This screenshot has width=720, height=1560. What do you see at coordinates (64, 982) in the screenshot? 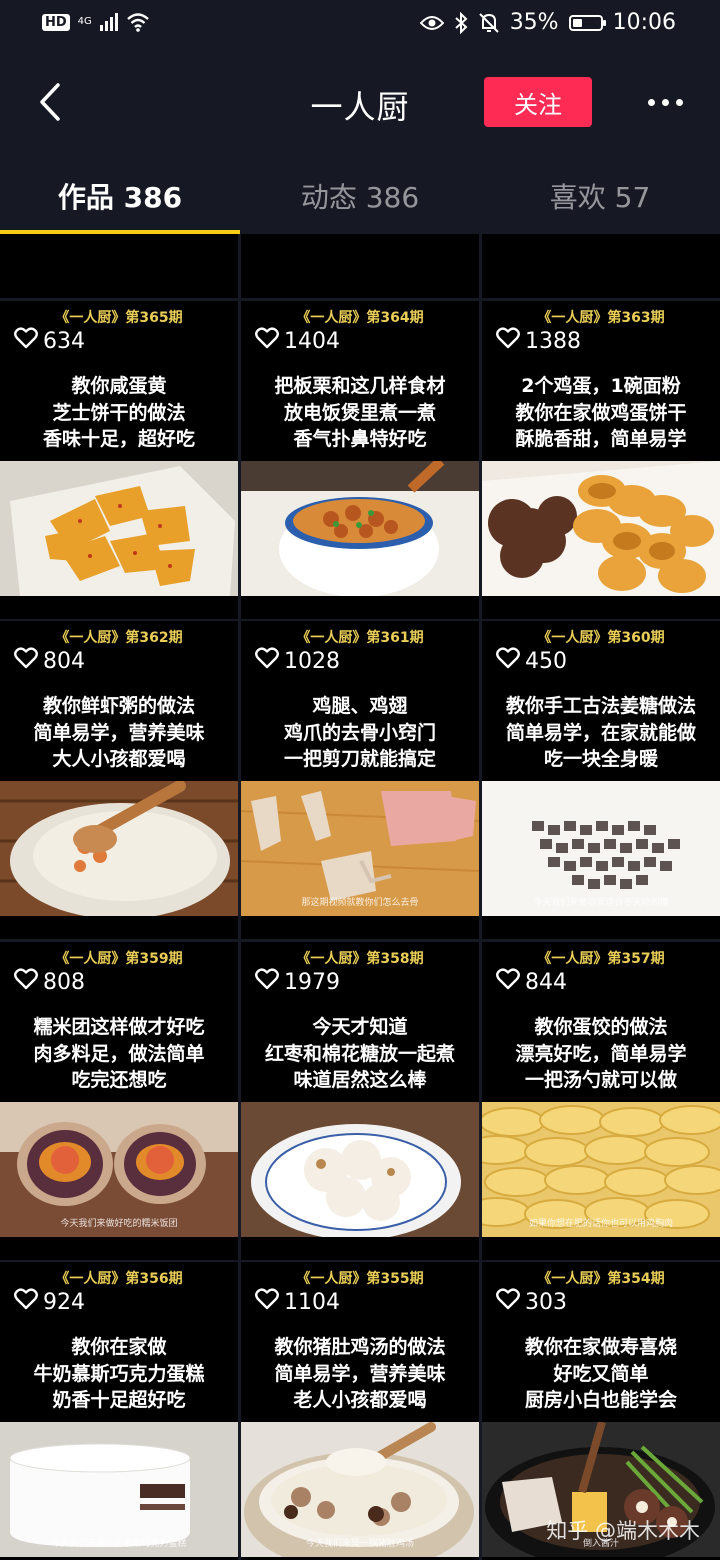
I see `like-count-value: 808` at bounding box center [64, 982].